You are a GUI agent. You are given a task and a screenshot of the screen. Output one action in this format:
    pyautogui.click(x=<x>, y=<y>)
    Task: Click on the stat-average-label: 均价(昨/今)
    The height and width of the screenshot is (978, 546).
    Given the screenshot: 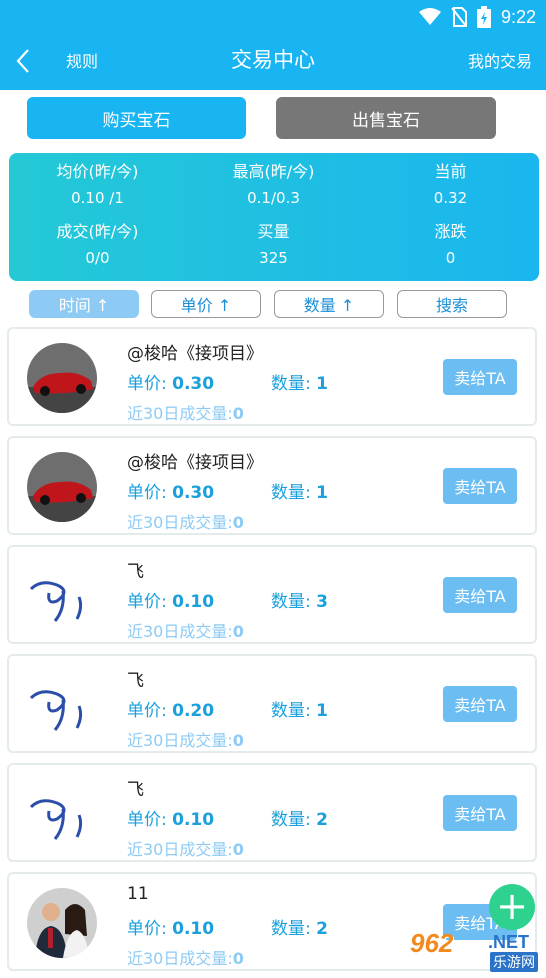 What is the action you would take?
    pyautogui.click(x=97, y=171)
    